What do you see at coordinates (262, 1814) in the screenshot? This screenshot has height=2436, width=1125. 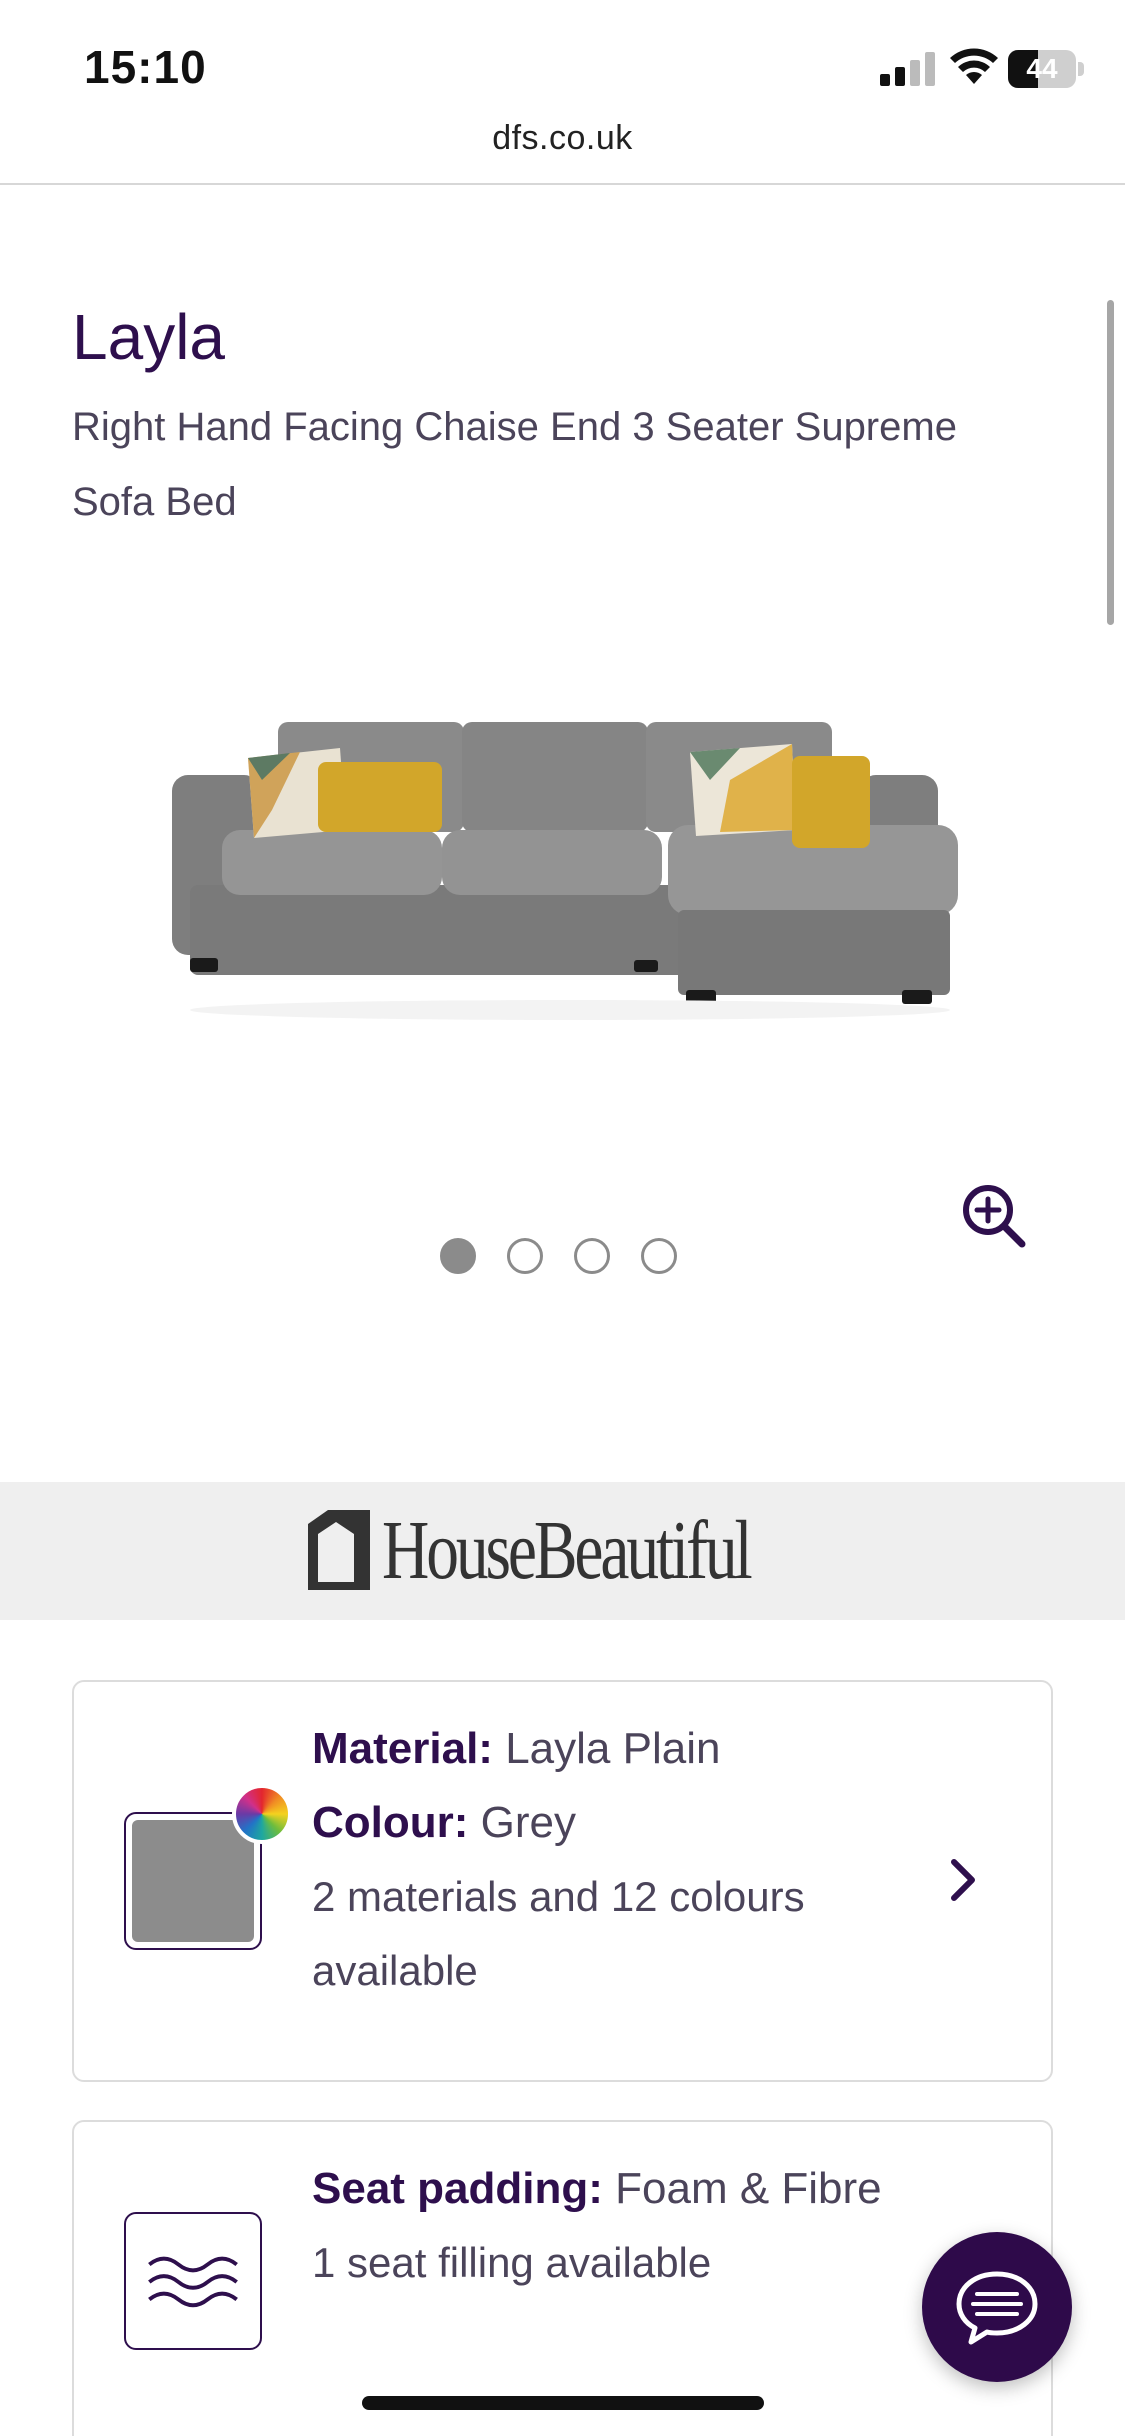 I see `colour-wheel-icon` at bounding box center [262, 1814].